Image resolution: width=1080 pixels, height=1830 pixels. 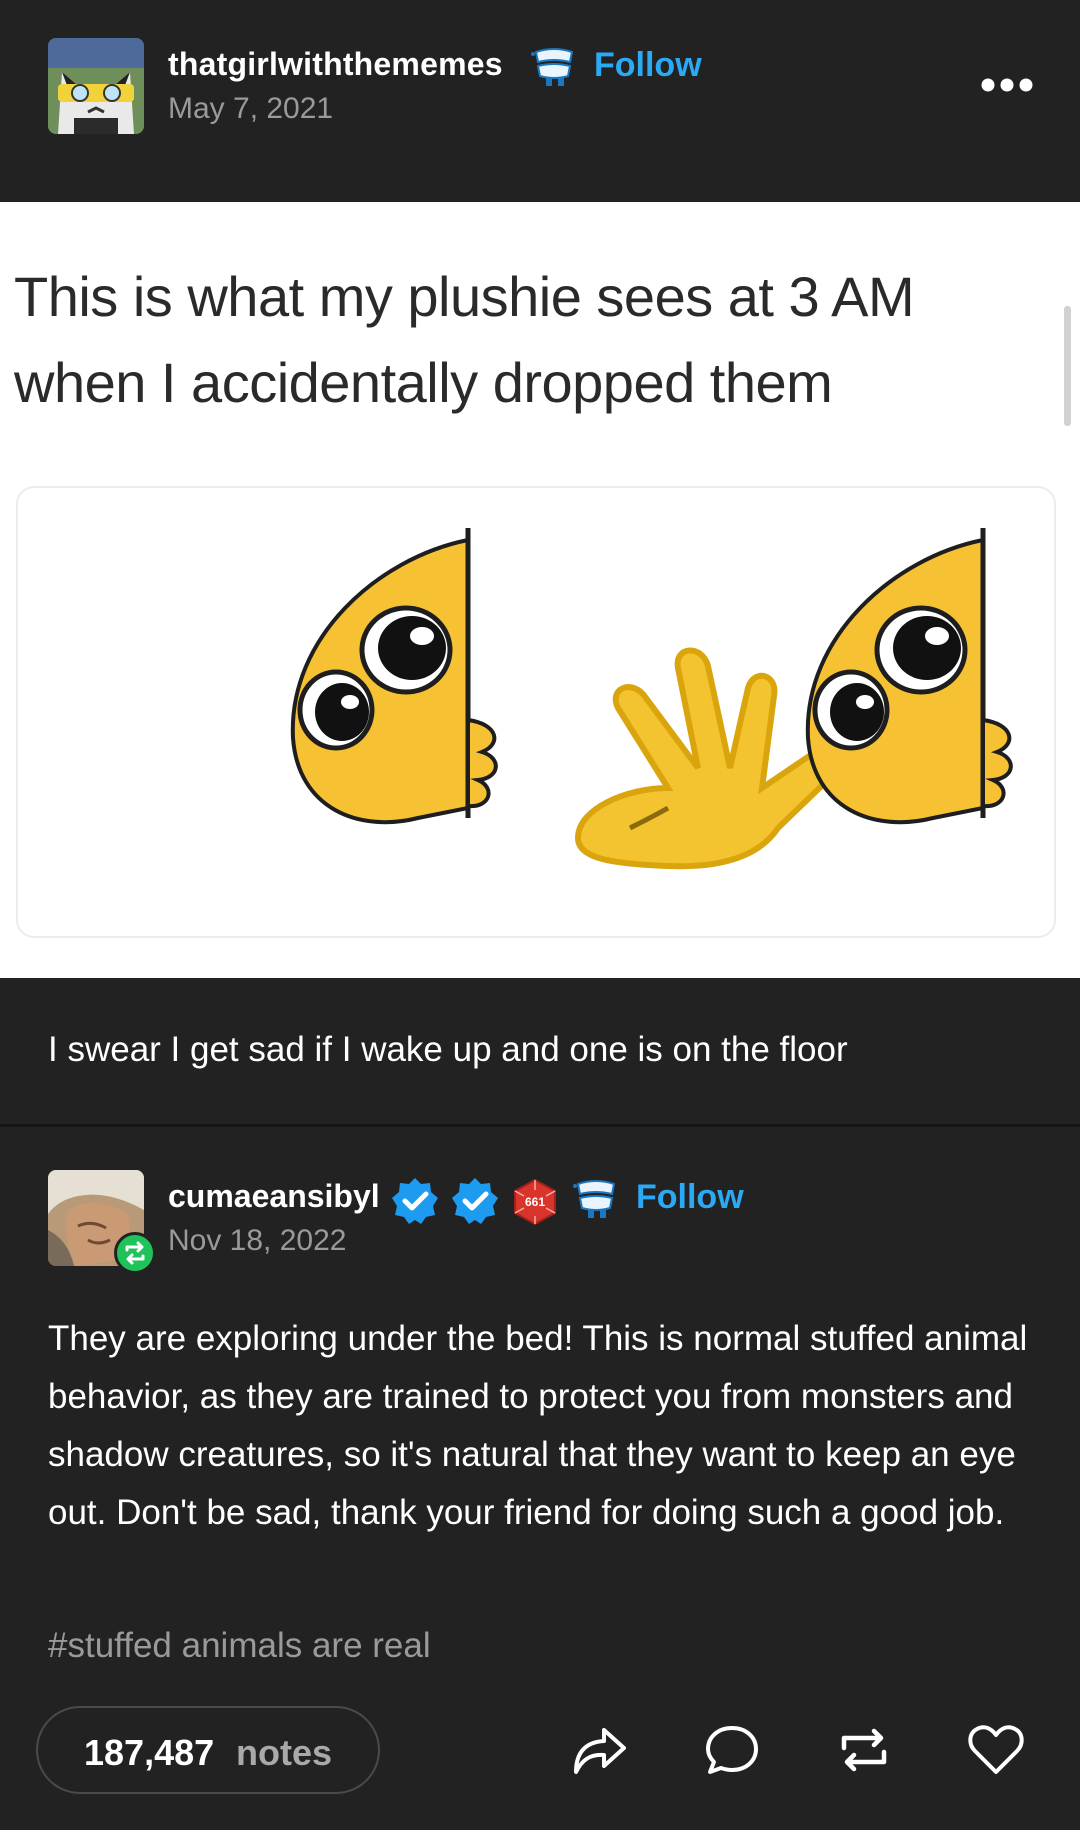 What do you see at coordinates (864, 1750) in the screenshot?
I see `reblog-icon` at bounding box center [864, 1750].